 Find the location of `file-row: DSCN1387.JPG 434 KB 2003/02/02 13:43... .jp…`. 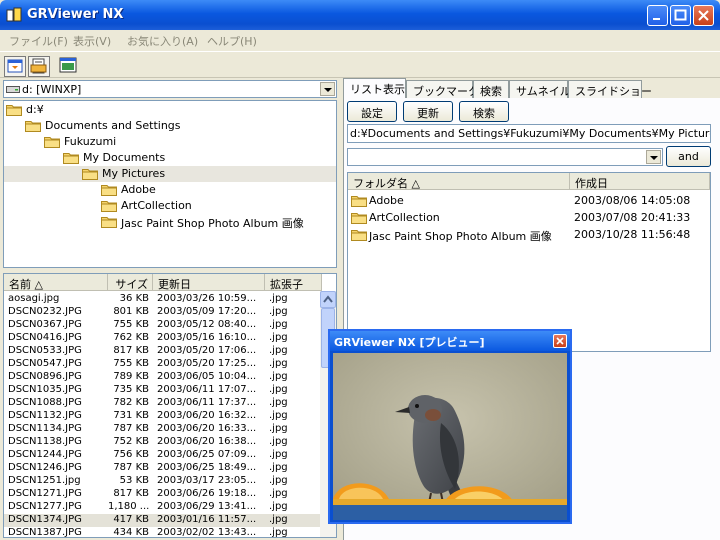

file-row: DSCN1387.JPG 434 KB 2003/02/02 13:43... .jp… is located at coordinates (163, 532).